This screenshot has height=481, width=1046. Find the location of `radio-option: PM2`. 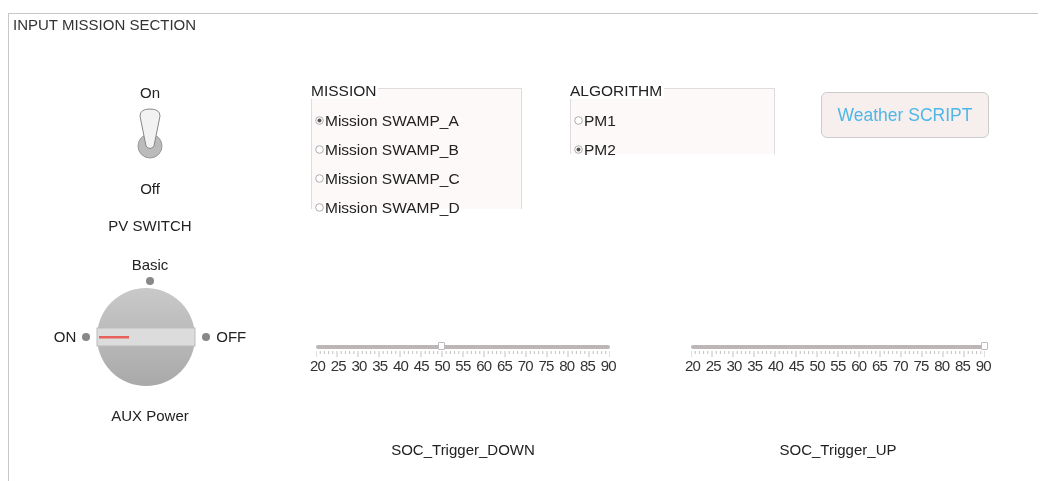

radio-option: PM2 is located at coordinates (674, 149).